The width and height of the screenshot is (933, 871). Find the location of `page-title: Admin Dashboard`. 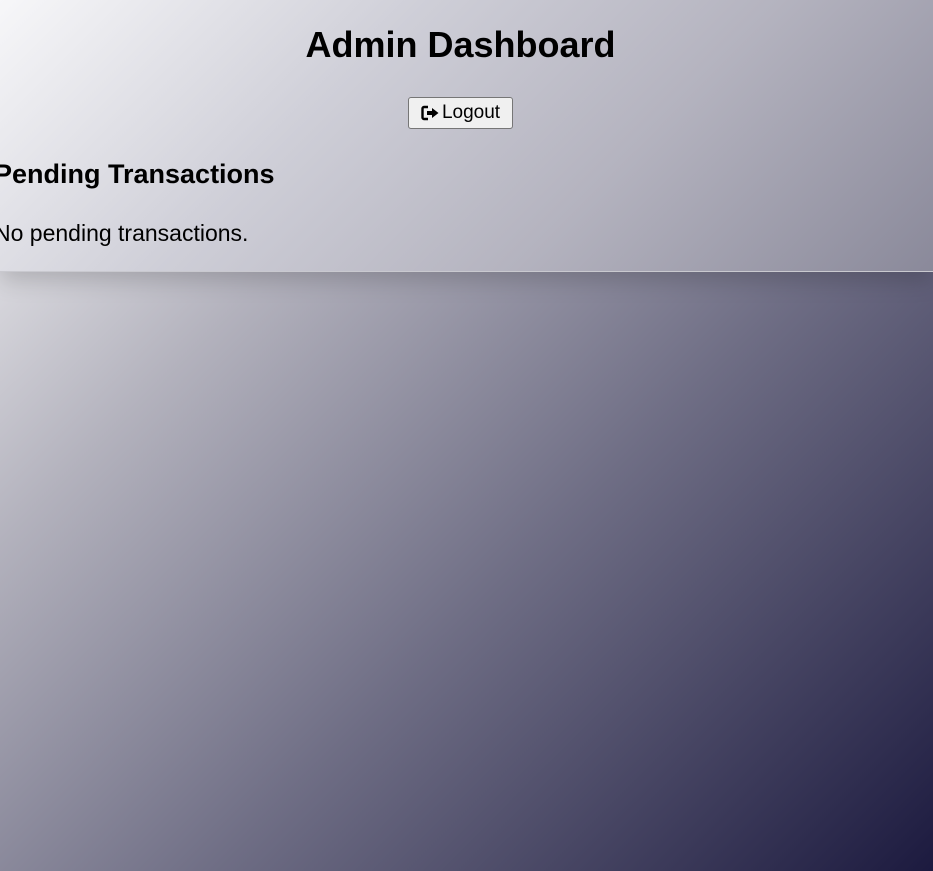

page-title: Admin Dashboard is located at coordinates (460, 44).